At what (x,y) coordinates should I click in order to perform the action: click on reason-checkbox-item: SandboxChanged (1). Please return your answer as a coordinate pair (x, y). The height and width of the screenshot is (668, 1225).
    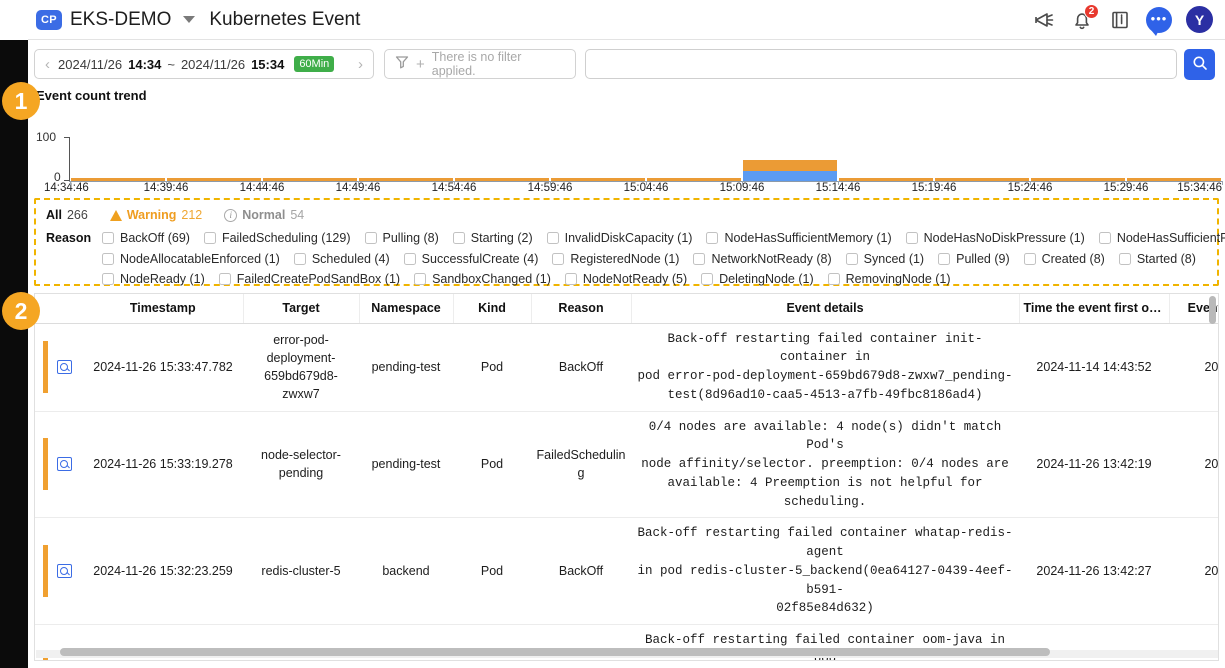
    Looking at the image, I should click on (482, 279).